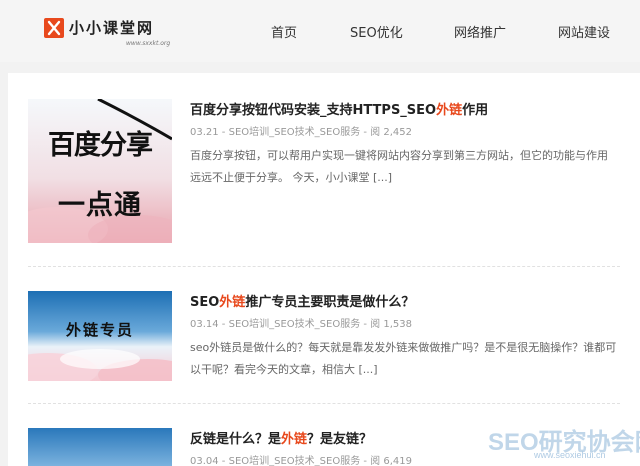 The height and width of the screenshot is (466, 640). I want to click on nav-network-promotion: 网络推广, so click(480, 31).